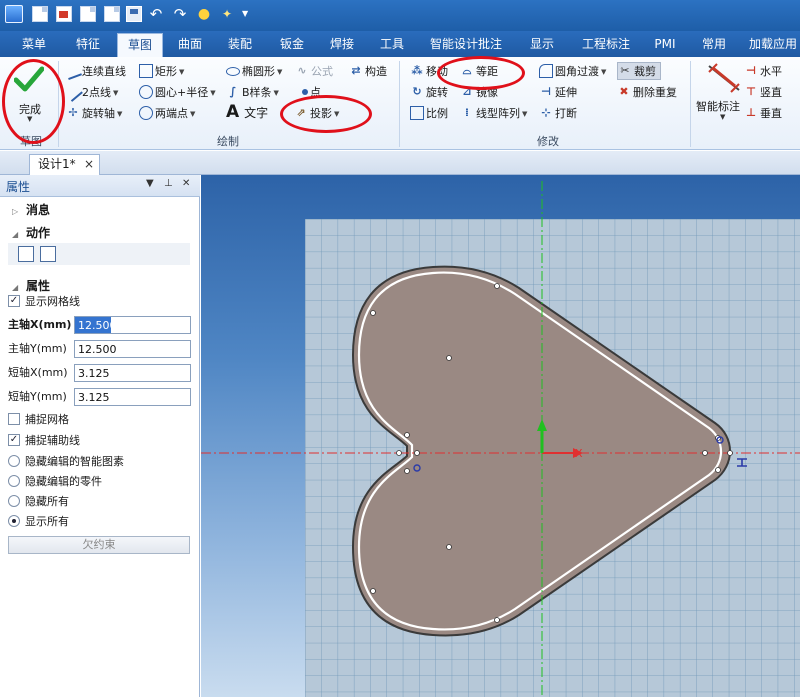 The image size is (800, 697). I want to click on minor-x-input, so click(132, 373).